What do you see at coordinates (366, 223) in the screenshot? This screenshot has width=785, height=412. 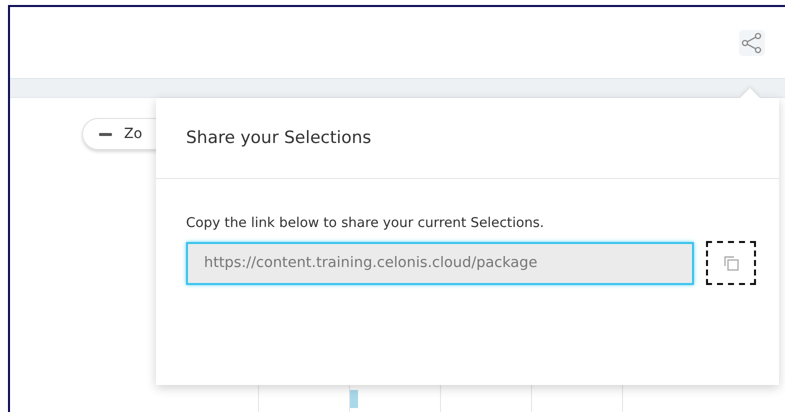 I see `popover-description: Copy the link below to share your current Selections.` at bounding box center [366, 223].